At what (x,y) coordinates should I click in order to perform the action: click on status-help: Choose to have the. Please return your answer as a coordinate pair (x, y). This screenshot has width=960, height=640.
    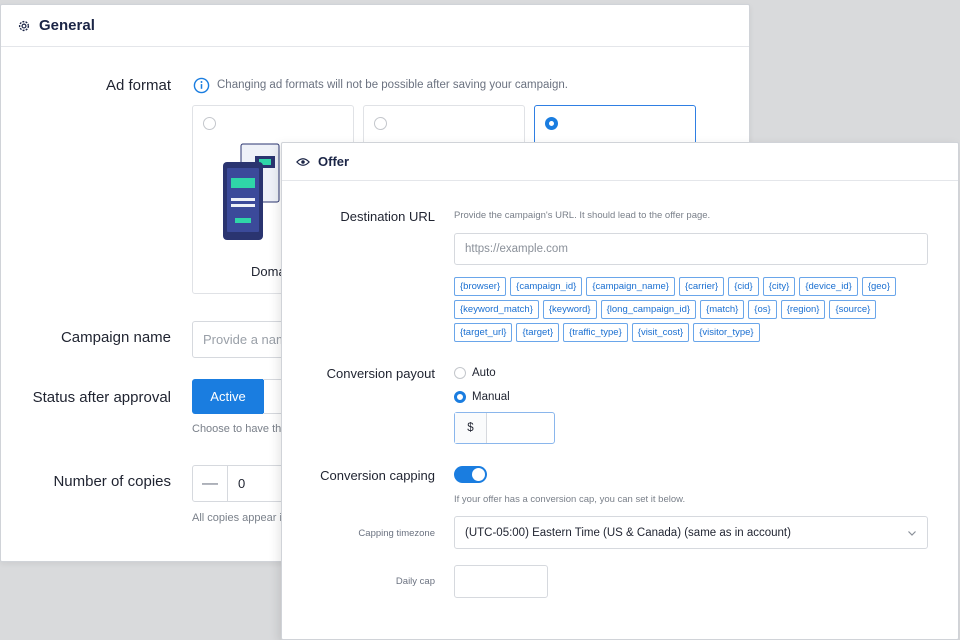
    Looking at the image, I should click on (240, 429).